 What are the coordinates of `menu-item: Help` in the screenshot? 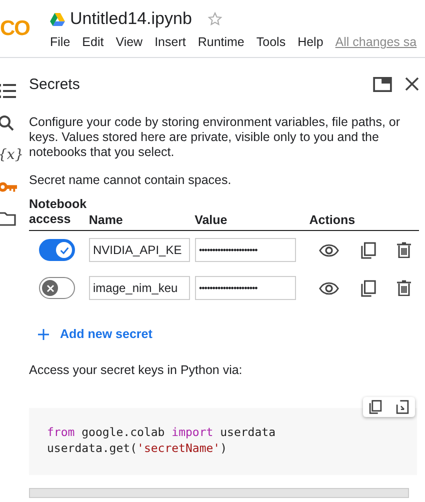 It's located at (311, 42).